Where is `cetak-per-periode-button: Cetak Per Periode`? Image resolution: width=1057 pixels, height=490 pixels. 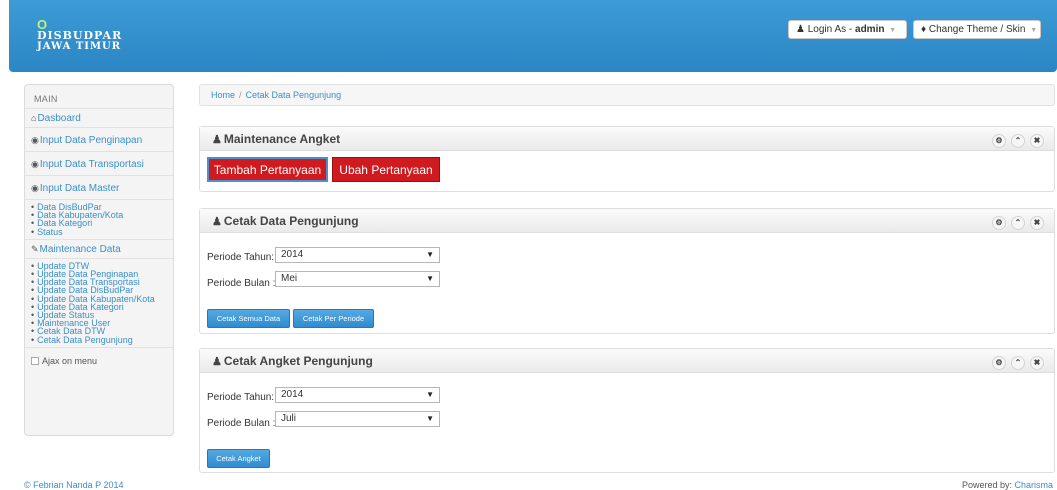
cetak-per-periode-button: Cetak Per Periode is located at coordinates (333, 318).